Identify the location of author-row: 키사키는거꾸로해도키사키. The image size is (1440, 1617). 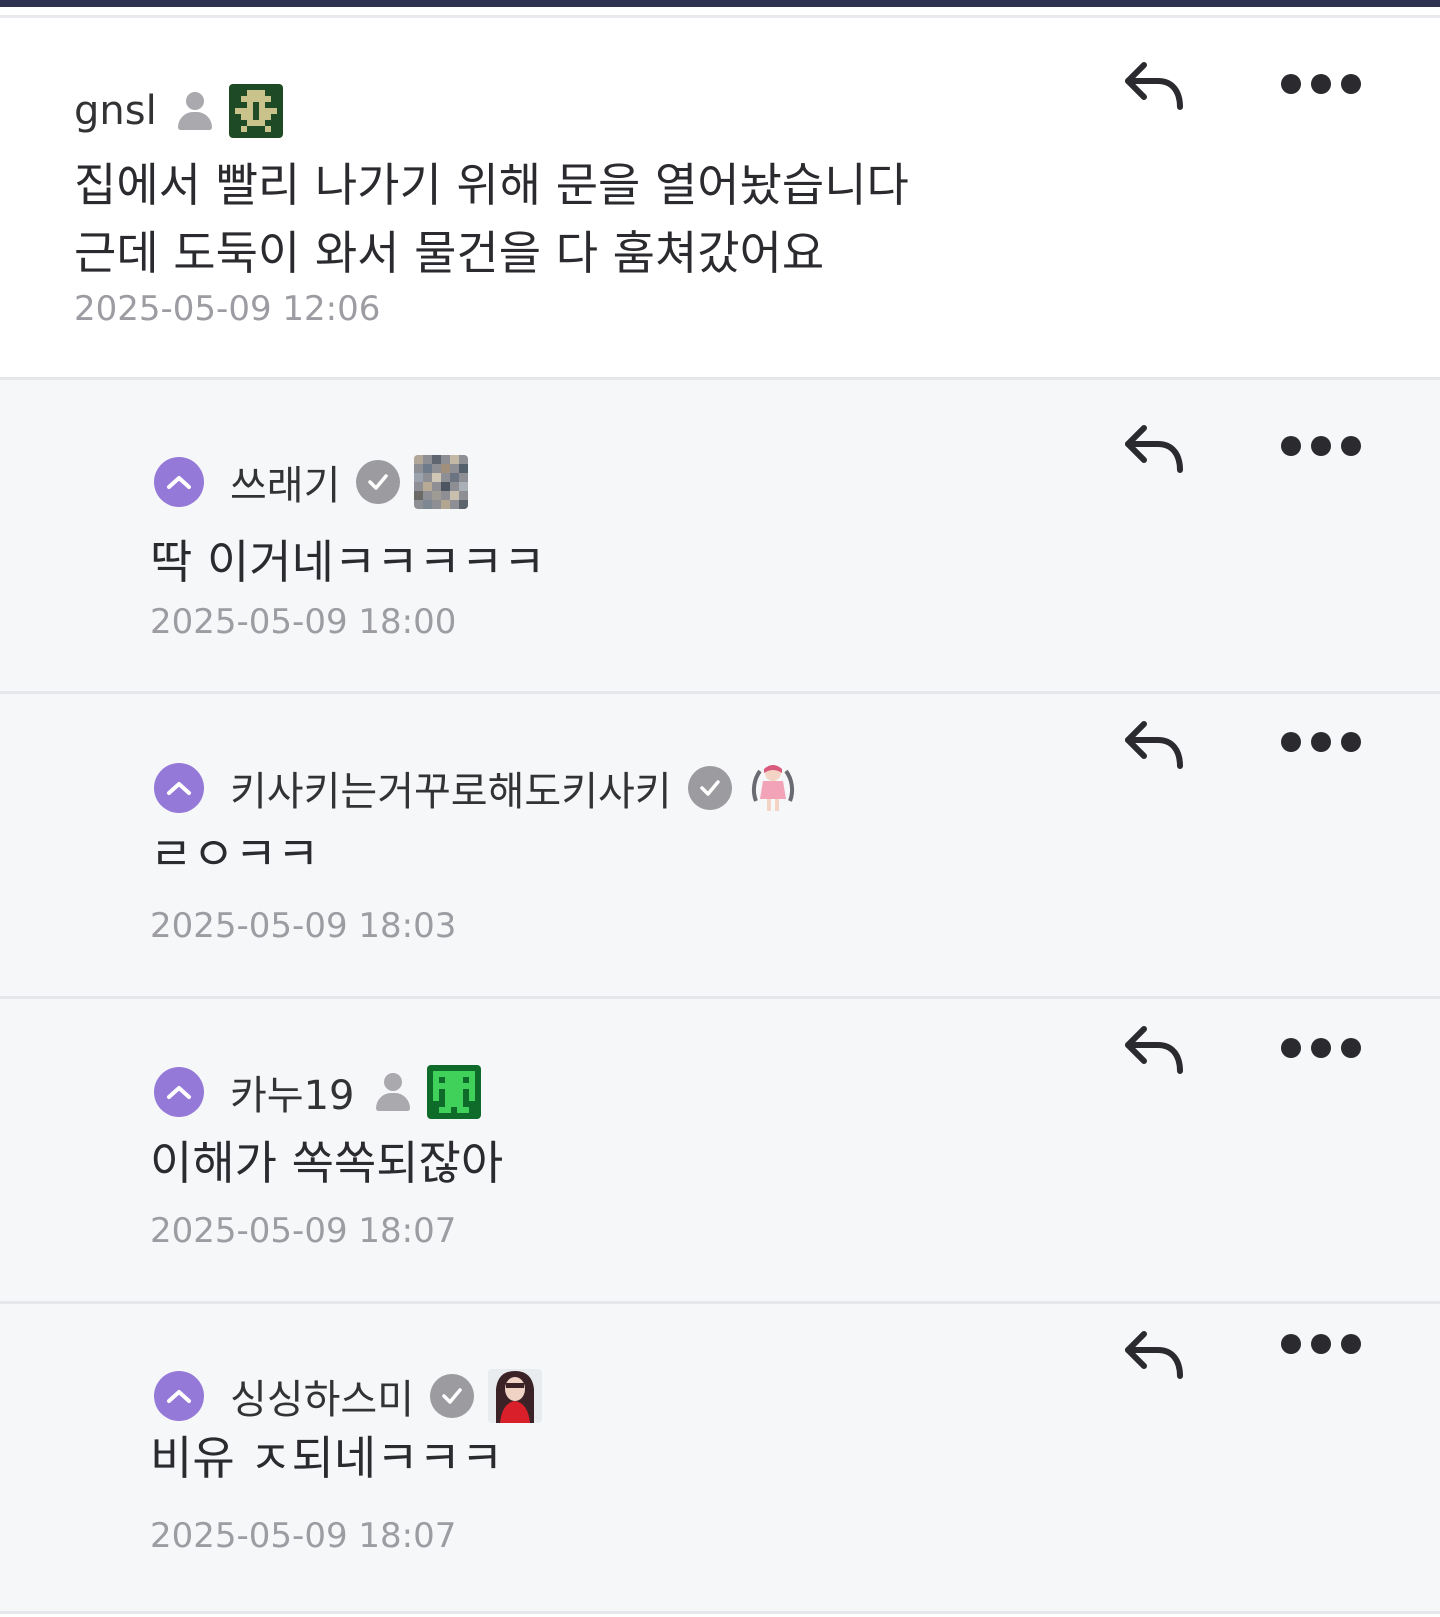
(477, 788).